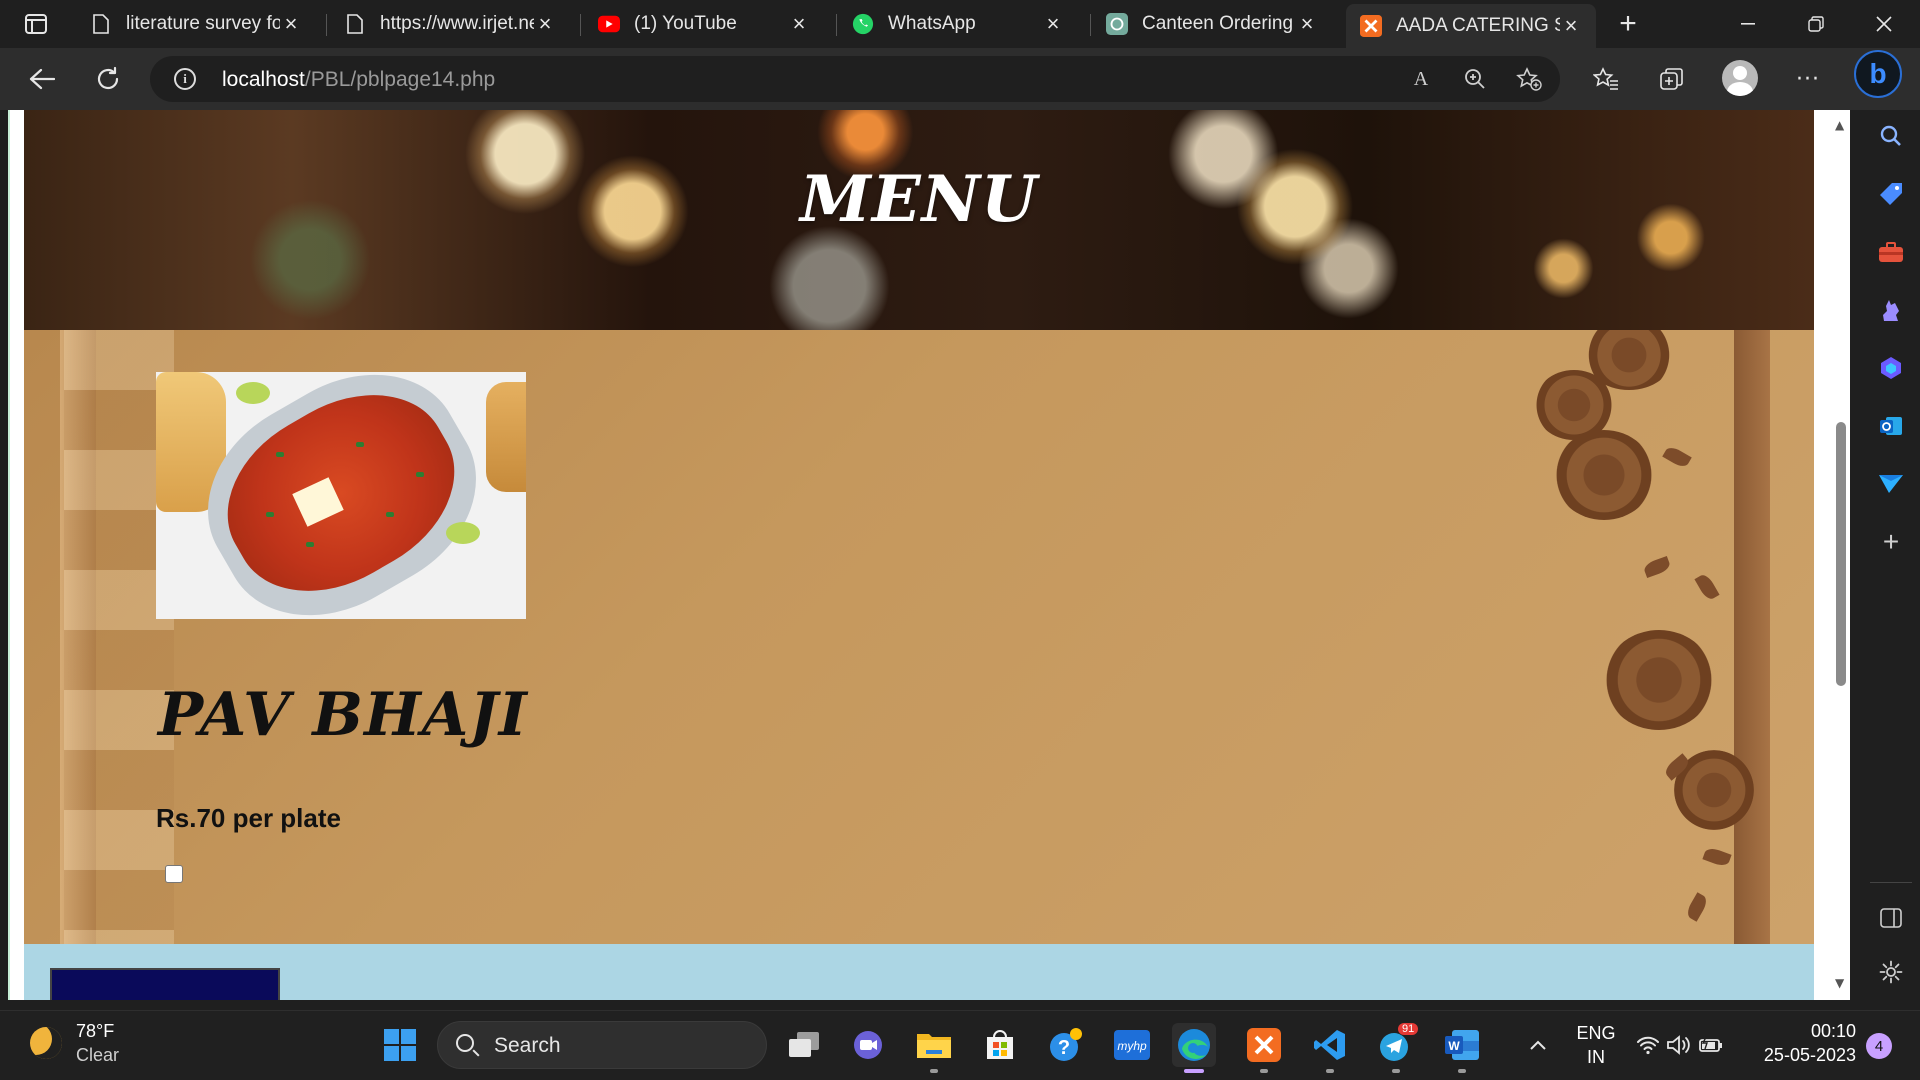 The width and height of the screenshot is (1920, 1080). I want to click on tab-title: literature survey for, so click(203, 23).